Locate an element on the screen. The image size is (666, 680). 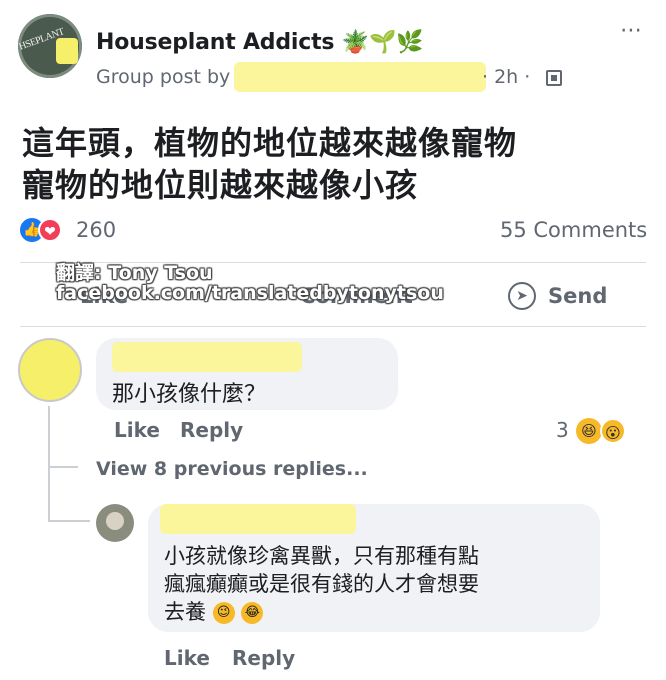
comment-reply-button: Reply is located at coordinates (211, 430).